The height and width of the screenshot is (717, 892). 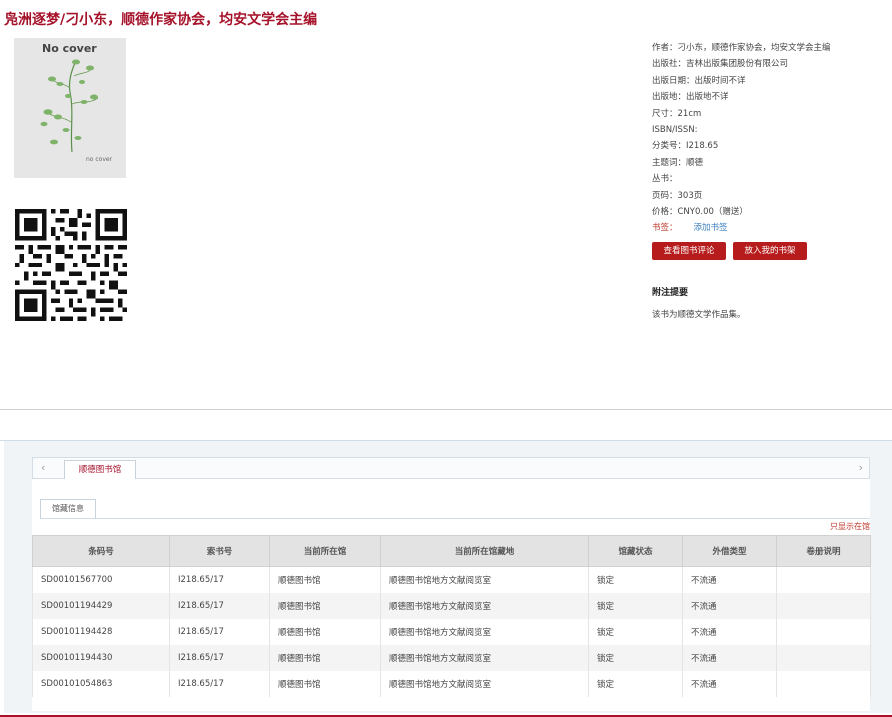 What do you see at coordinates (101, 551) in the screenshot?
I see `column-header-barcode: 条码号` at bounding box center [101, 551].